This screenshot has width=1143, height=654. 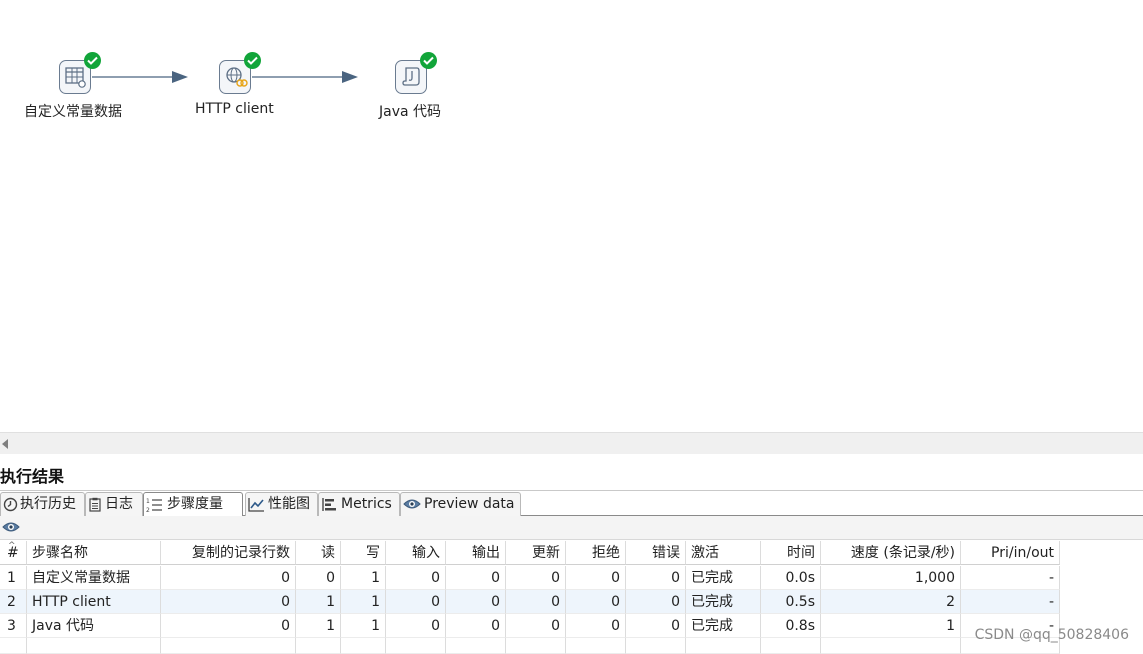 I want to click on cell-index: 1, so click(x=13, y=578).